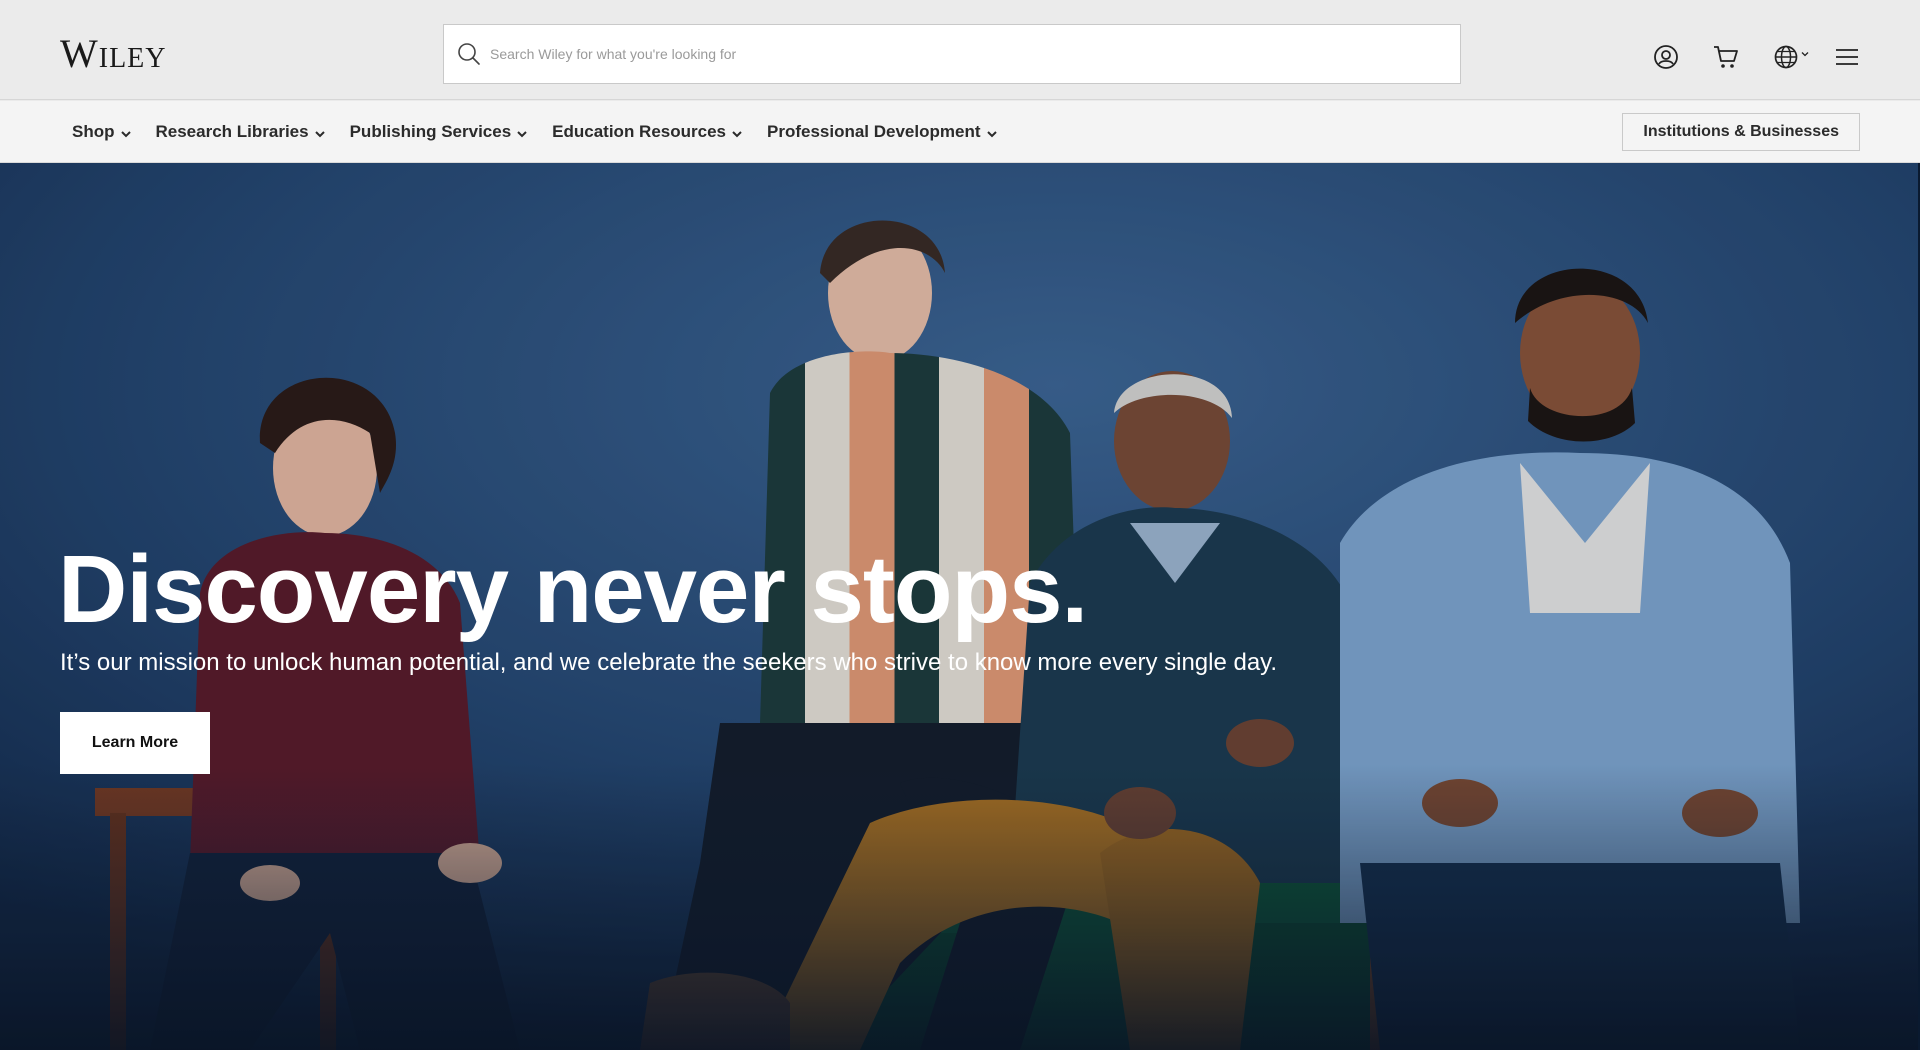 This screenshot has height=1050, width=1920. I want to click on menu-icon, so click(1847, 57).